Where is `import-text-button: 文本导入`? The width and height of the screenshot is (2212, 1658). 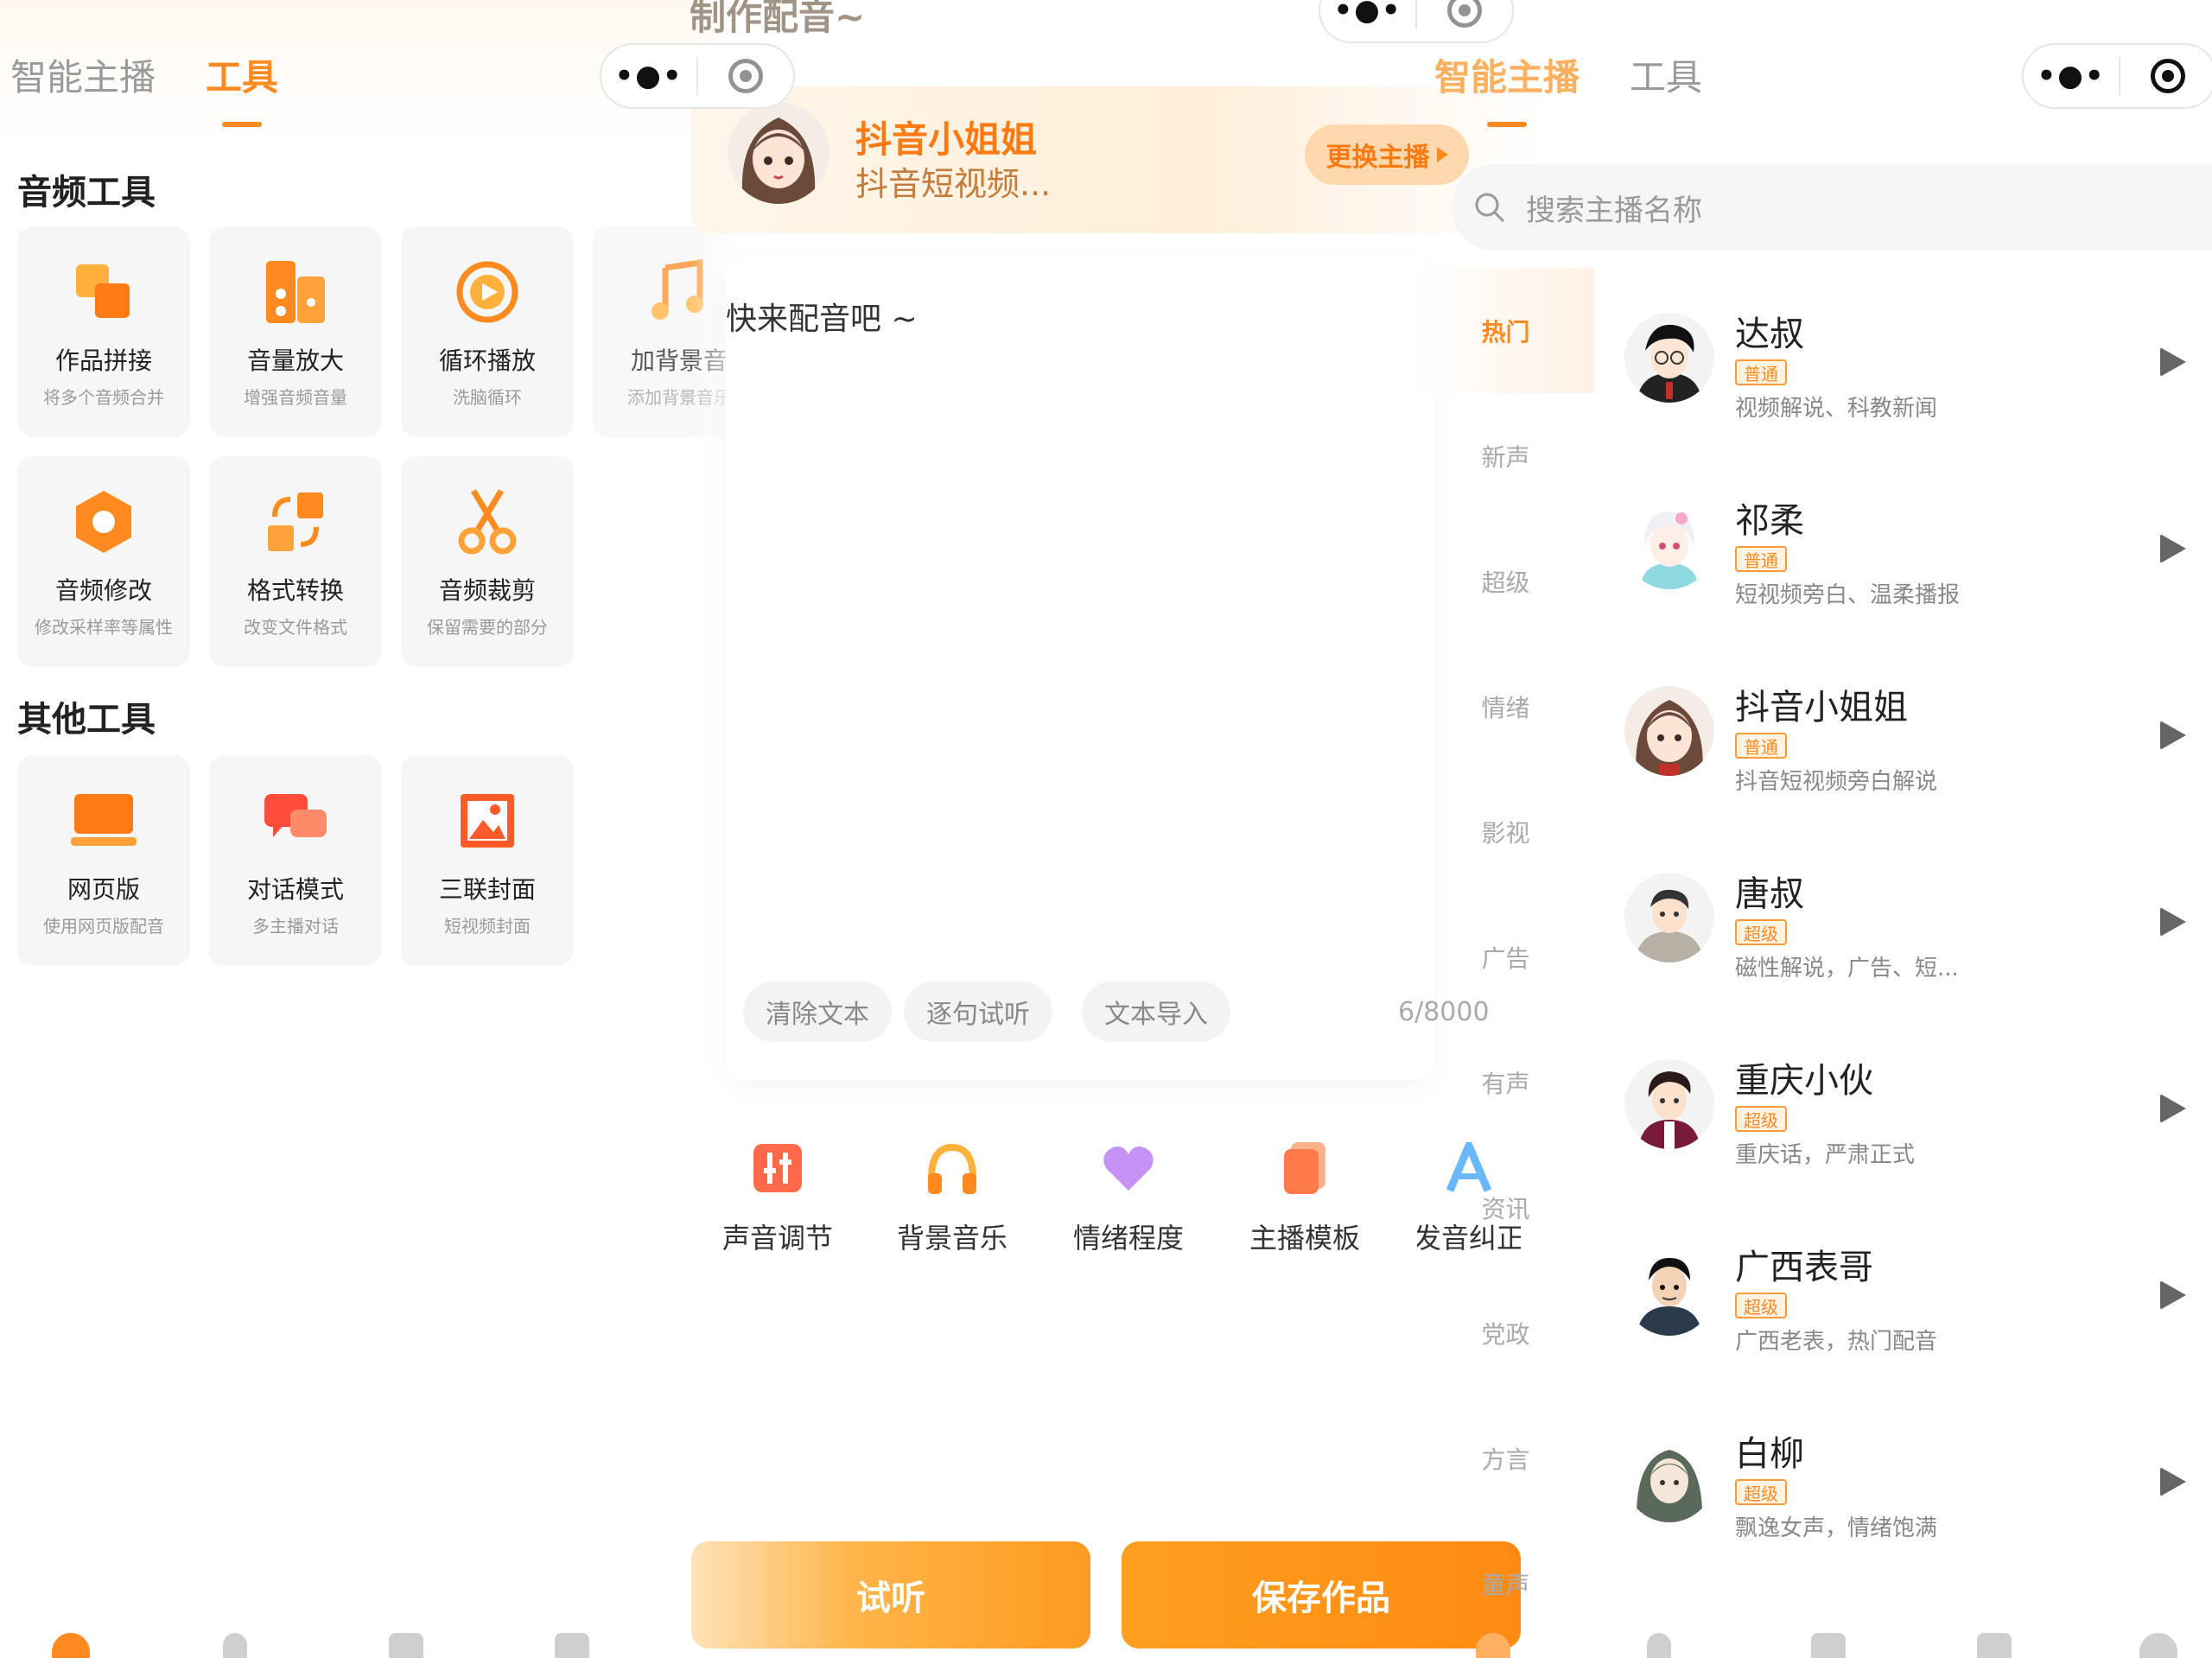
import-text-button: 文本导入 is located at coordinates (1156, 1011).